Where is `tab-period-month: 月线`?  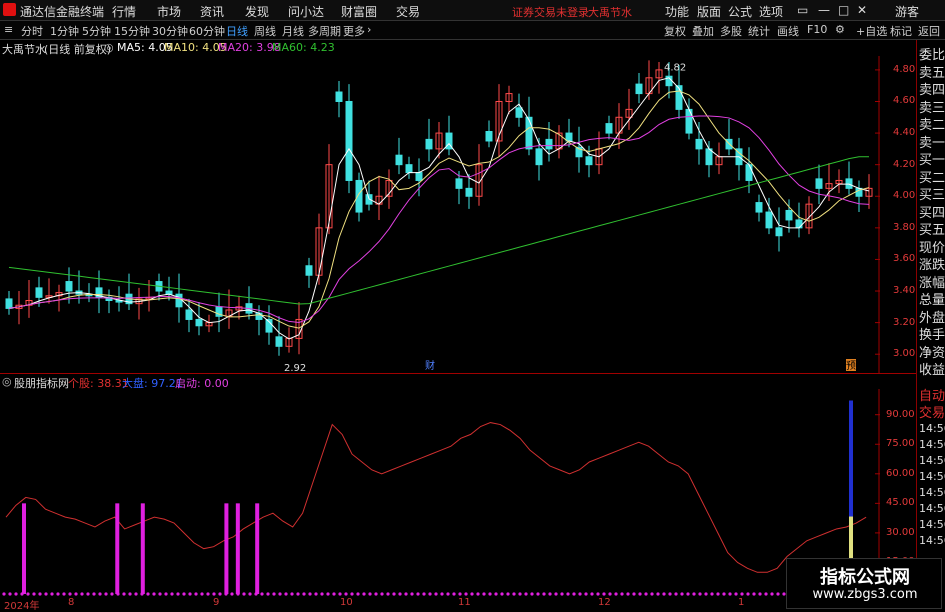 tab-period-month: 月线 is located at coordinates (293, 31).